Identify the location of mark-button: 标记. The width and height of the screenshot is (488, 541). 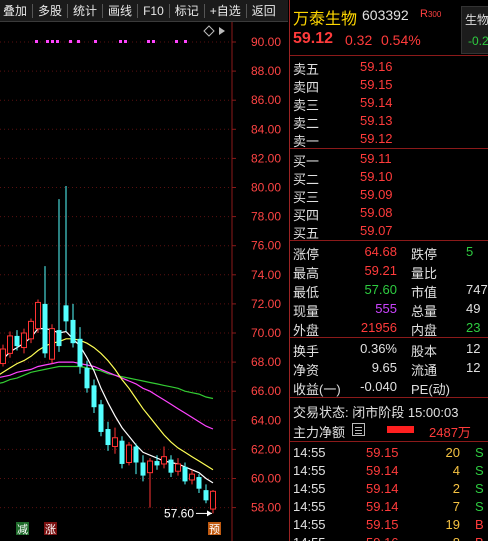
(187, 11).